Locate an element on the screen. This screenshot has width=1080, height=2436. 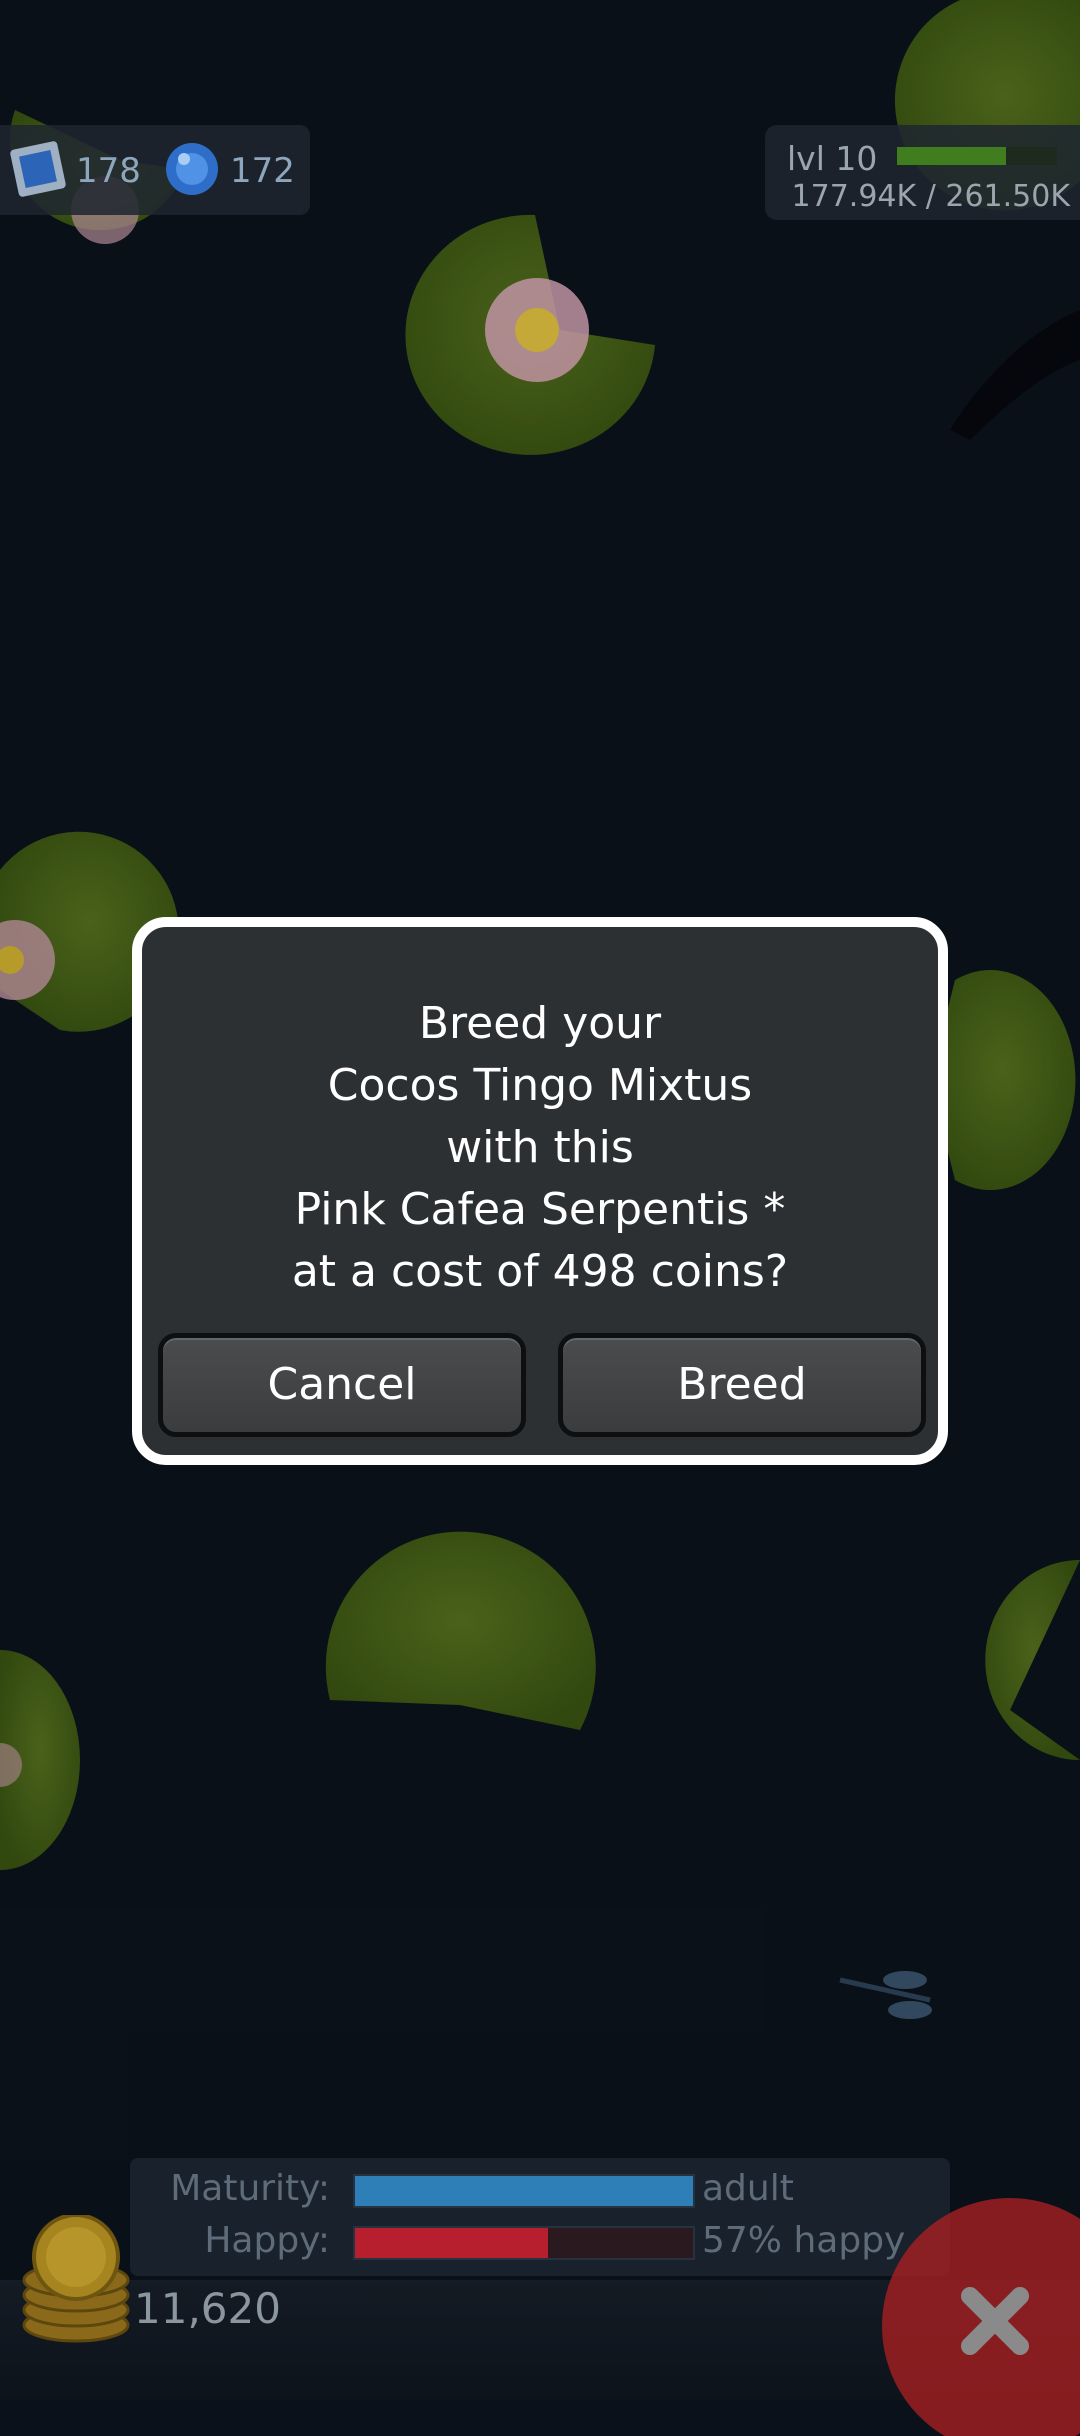
fish-status-panel: Maturity: adult Happy: 57% happy is located at coordinates (540, 2217).